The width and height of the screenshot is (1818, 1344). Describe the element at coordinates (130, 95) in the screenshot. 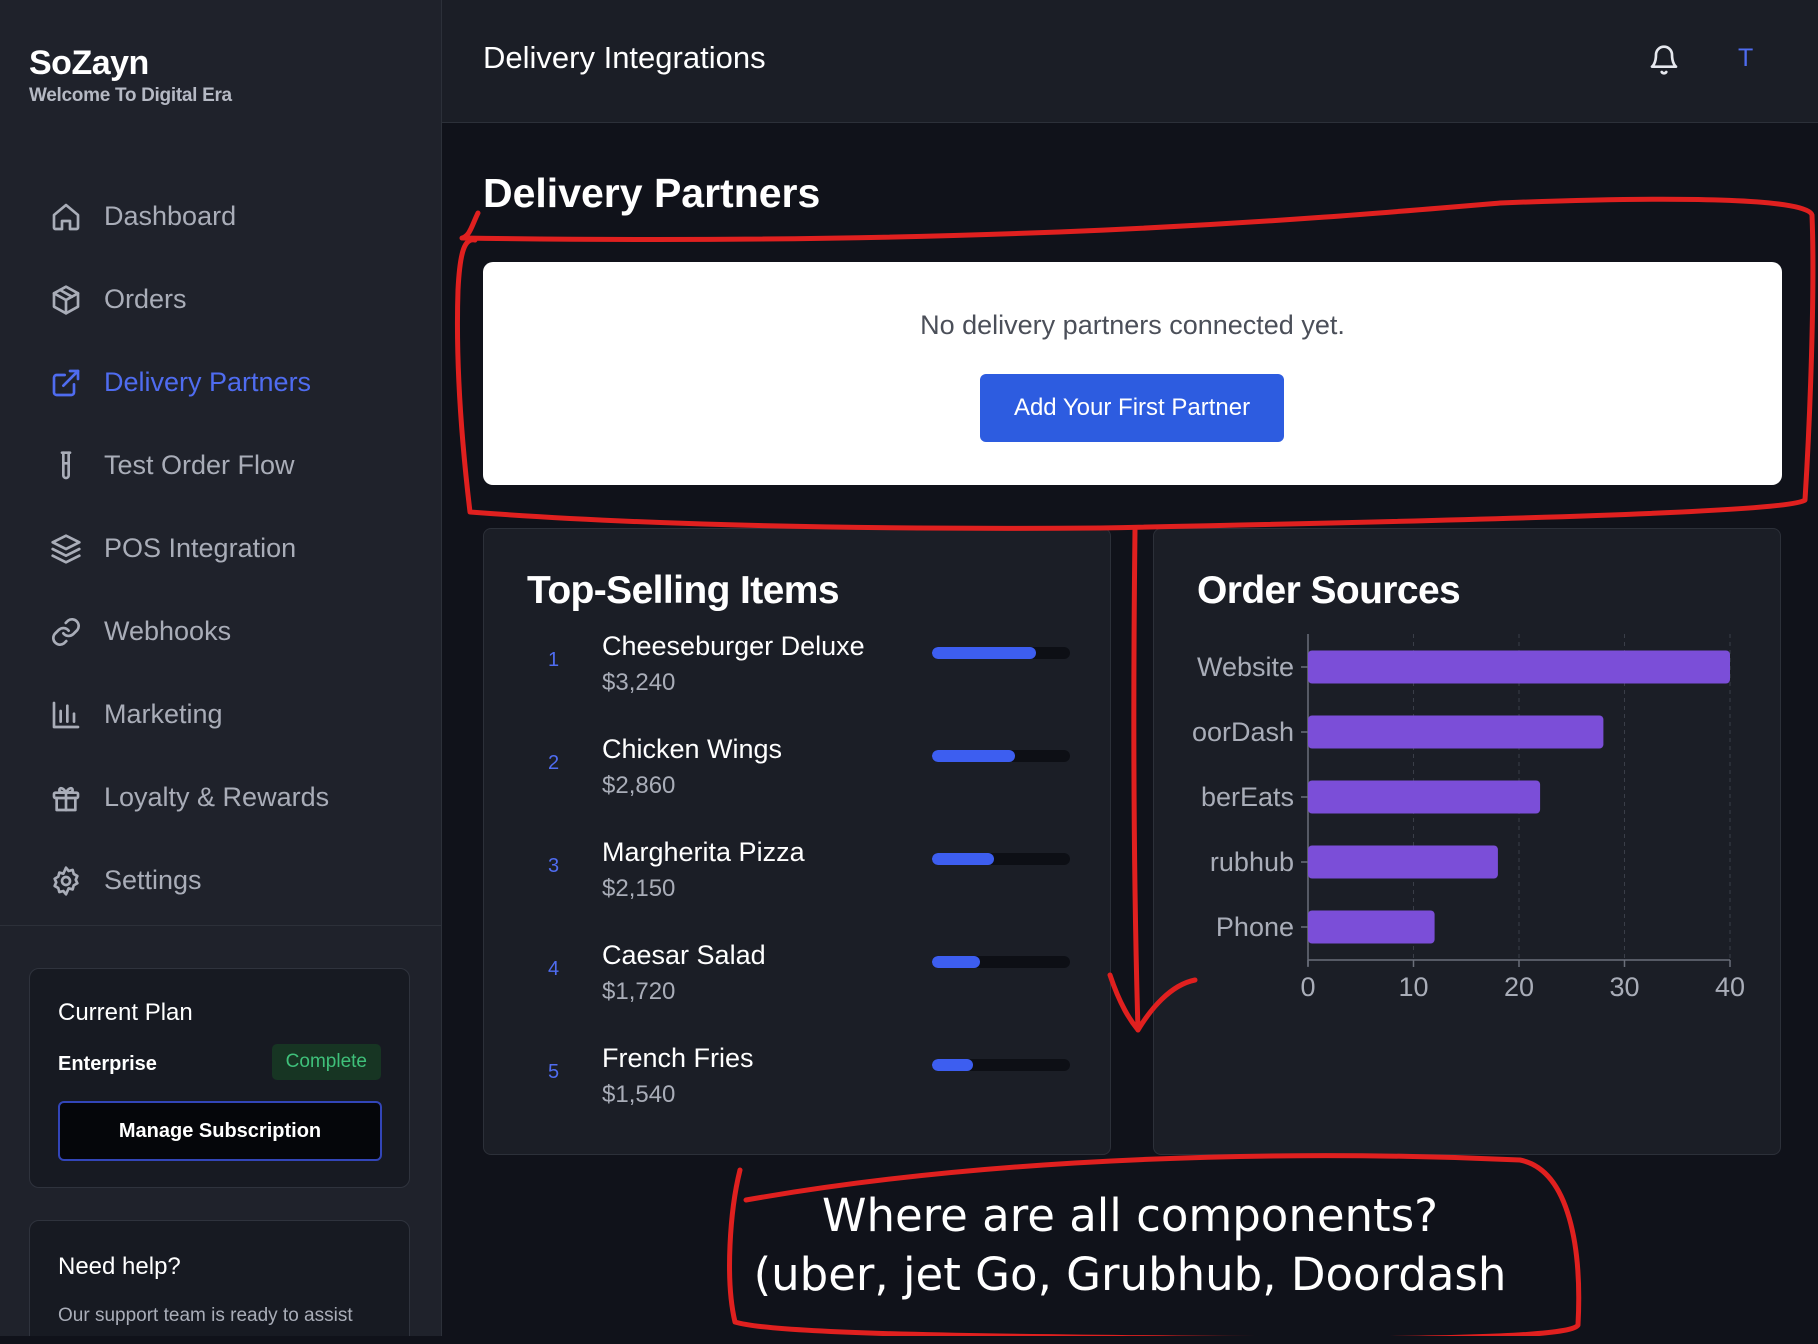

I see `brand-tagline: Welcome To Digital Era` at that location.